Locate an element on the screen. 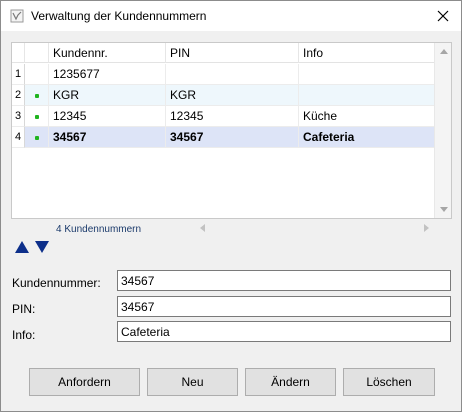  cell-pin: KGR is located at coordinates (232, 95).